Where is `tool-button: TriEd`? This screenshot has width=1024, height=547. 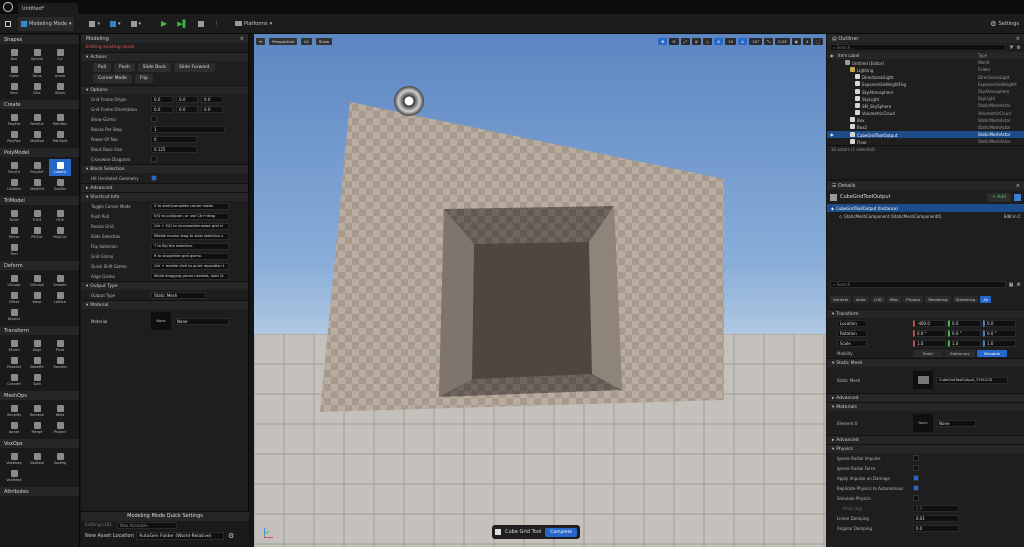 tool-button: TriEd is located at coordinates (37, 215).